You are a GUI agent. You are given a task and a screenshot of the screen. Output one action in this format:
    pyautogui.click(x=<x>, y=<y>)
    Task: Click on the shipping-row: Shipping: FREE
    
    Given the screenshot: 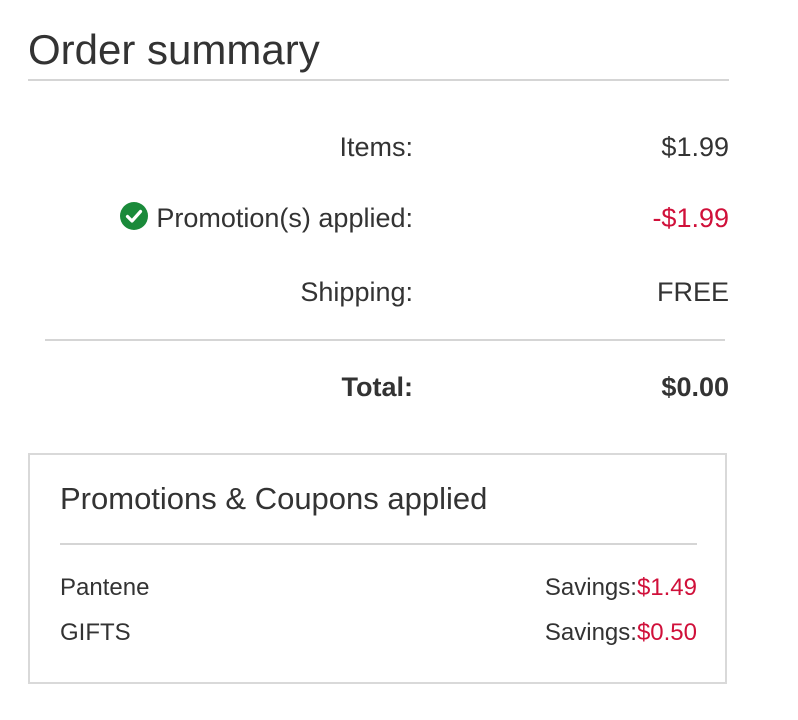 What is the action you would take?
    pyautogui.click(x=364, y=292)
    